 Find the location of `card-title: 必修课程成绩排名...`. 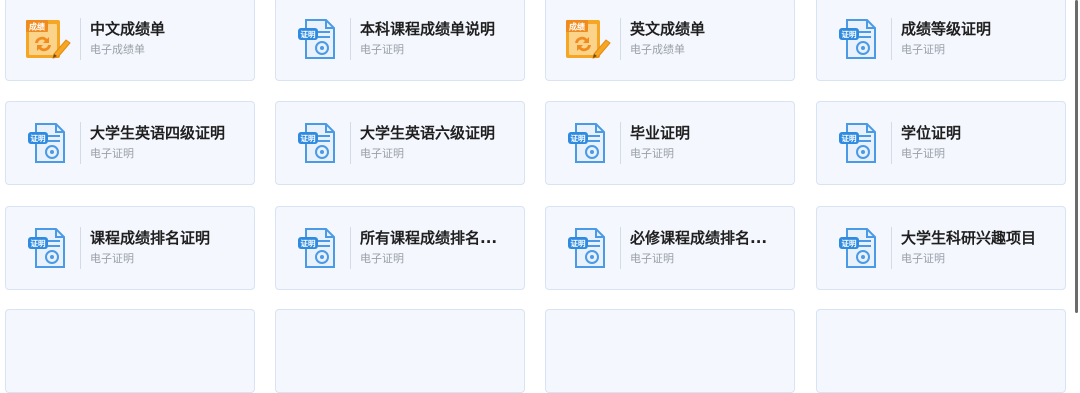

card-title: 必修课程成绩排名... is located at coordinates (699, 238).